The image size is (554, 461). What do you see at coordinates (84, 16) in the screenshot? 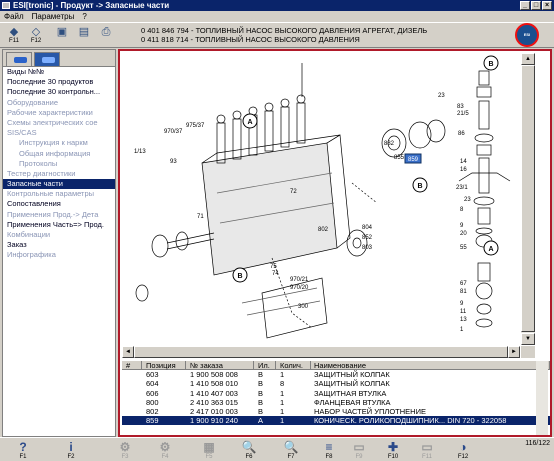
I see `menu-help: ?` at bounding box center [84, 16].